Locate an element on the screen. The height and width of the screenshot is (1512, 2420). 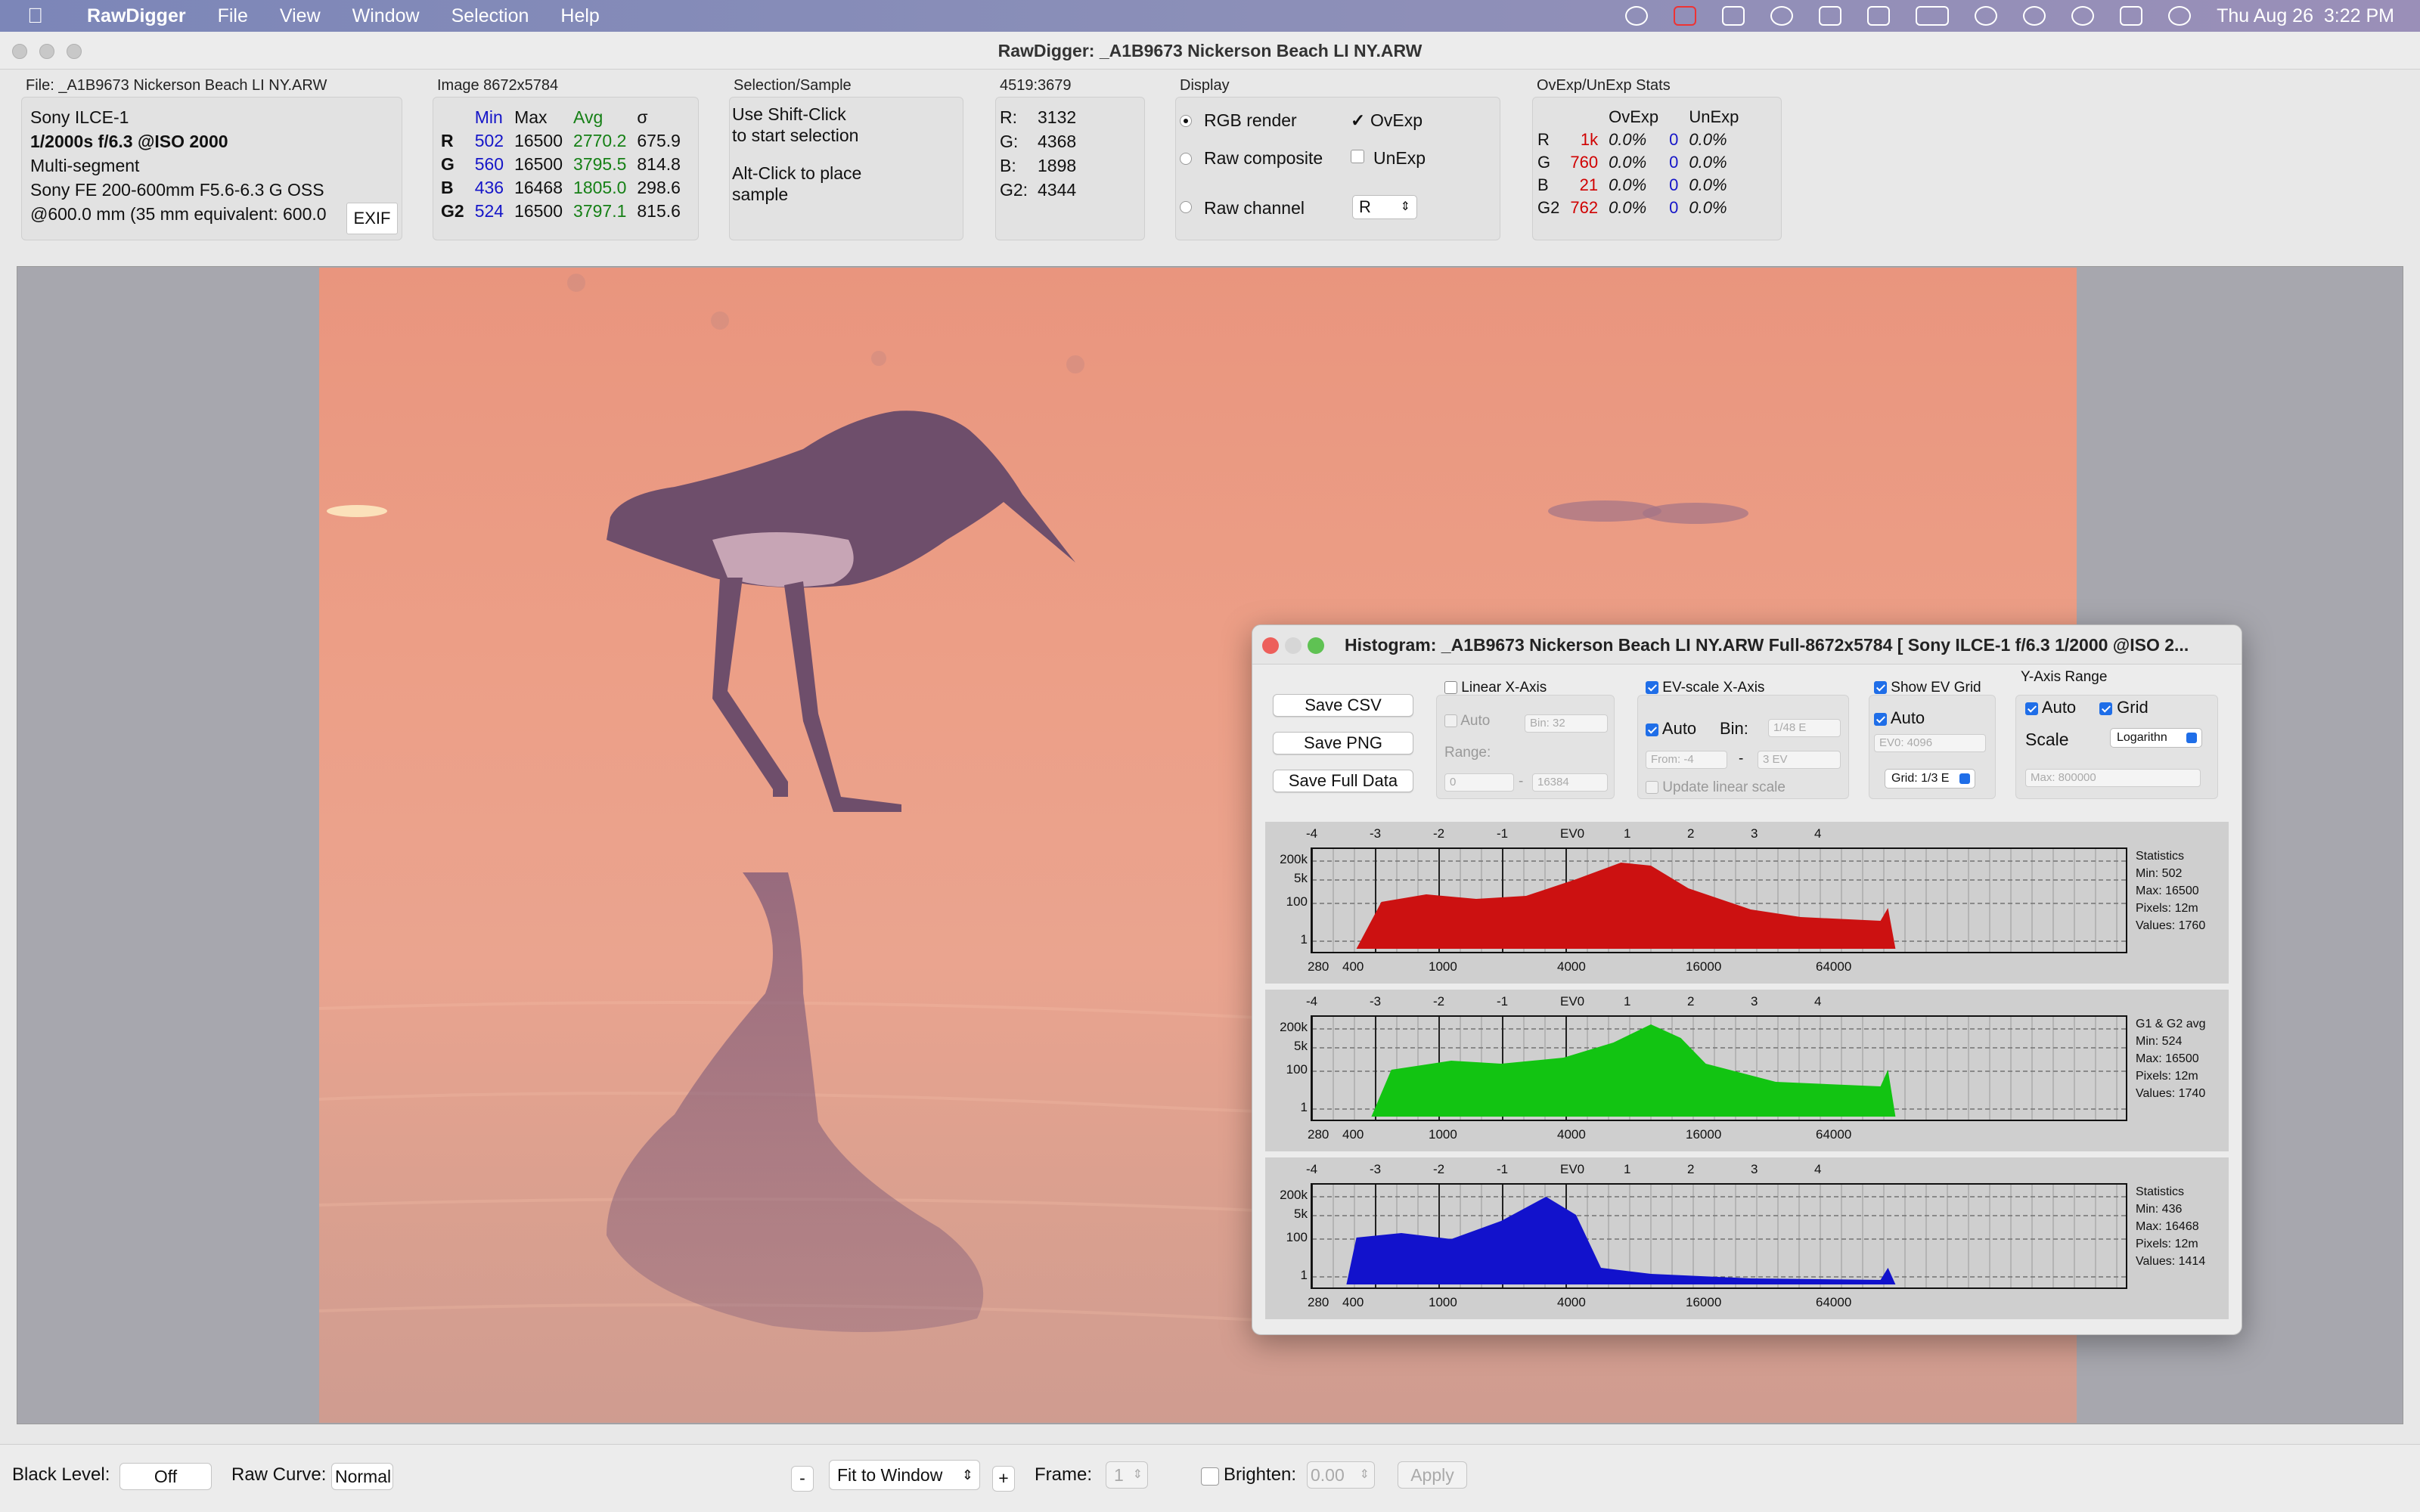
yaxis-grid-label: Grid is located at coordinates (2133, 708).